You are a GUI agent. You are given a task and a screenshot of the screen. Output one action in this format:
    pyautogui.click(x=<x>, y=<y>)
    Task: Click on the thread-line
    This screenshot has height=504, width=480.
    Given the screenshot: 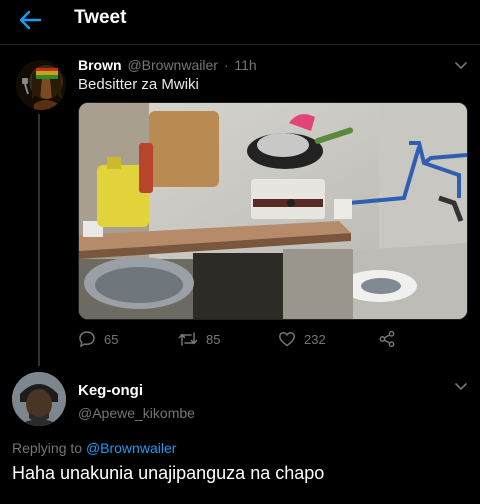 What is the action you would take?
    pyautogui.click(x=39, y=240)
    